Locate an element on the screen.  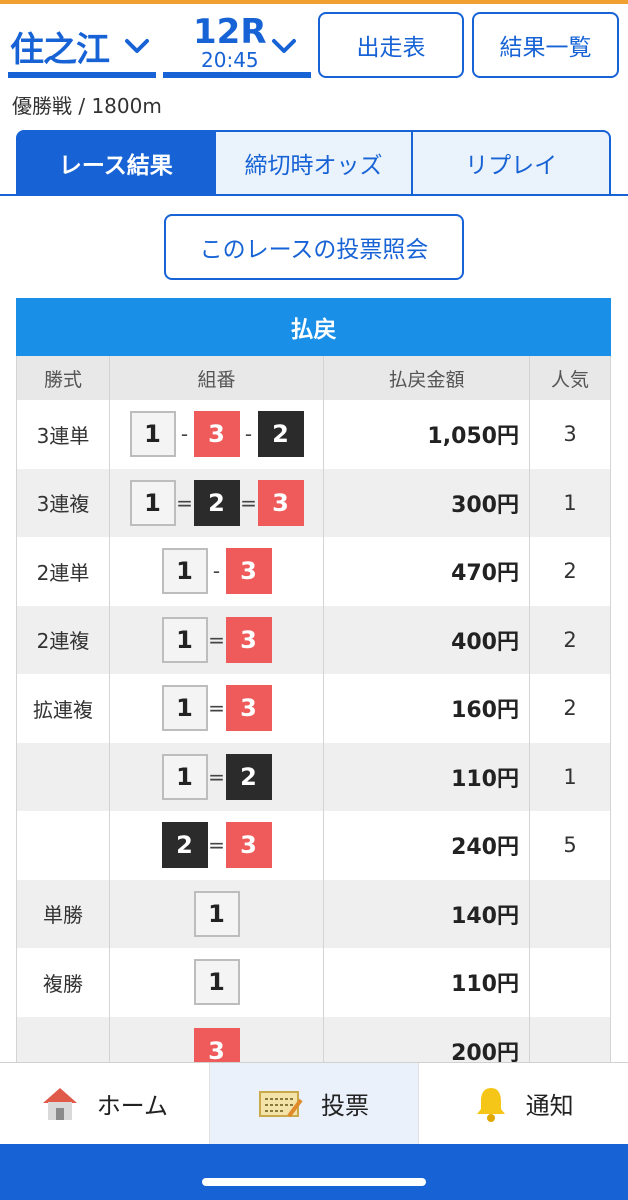
table-row: 単勝 1 140円 is located at coordinates (313, 913).